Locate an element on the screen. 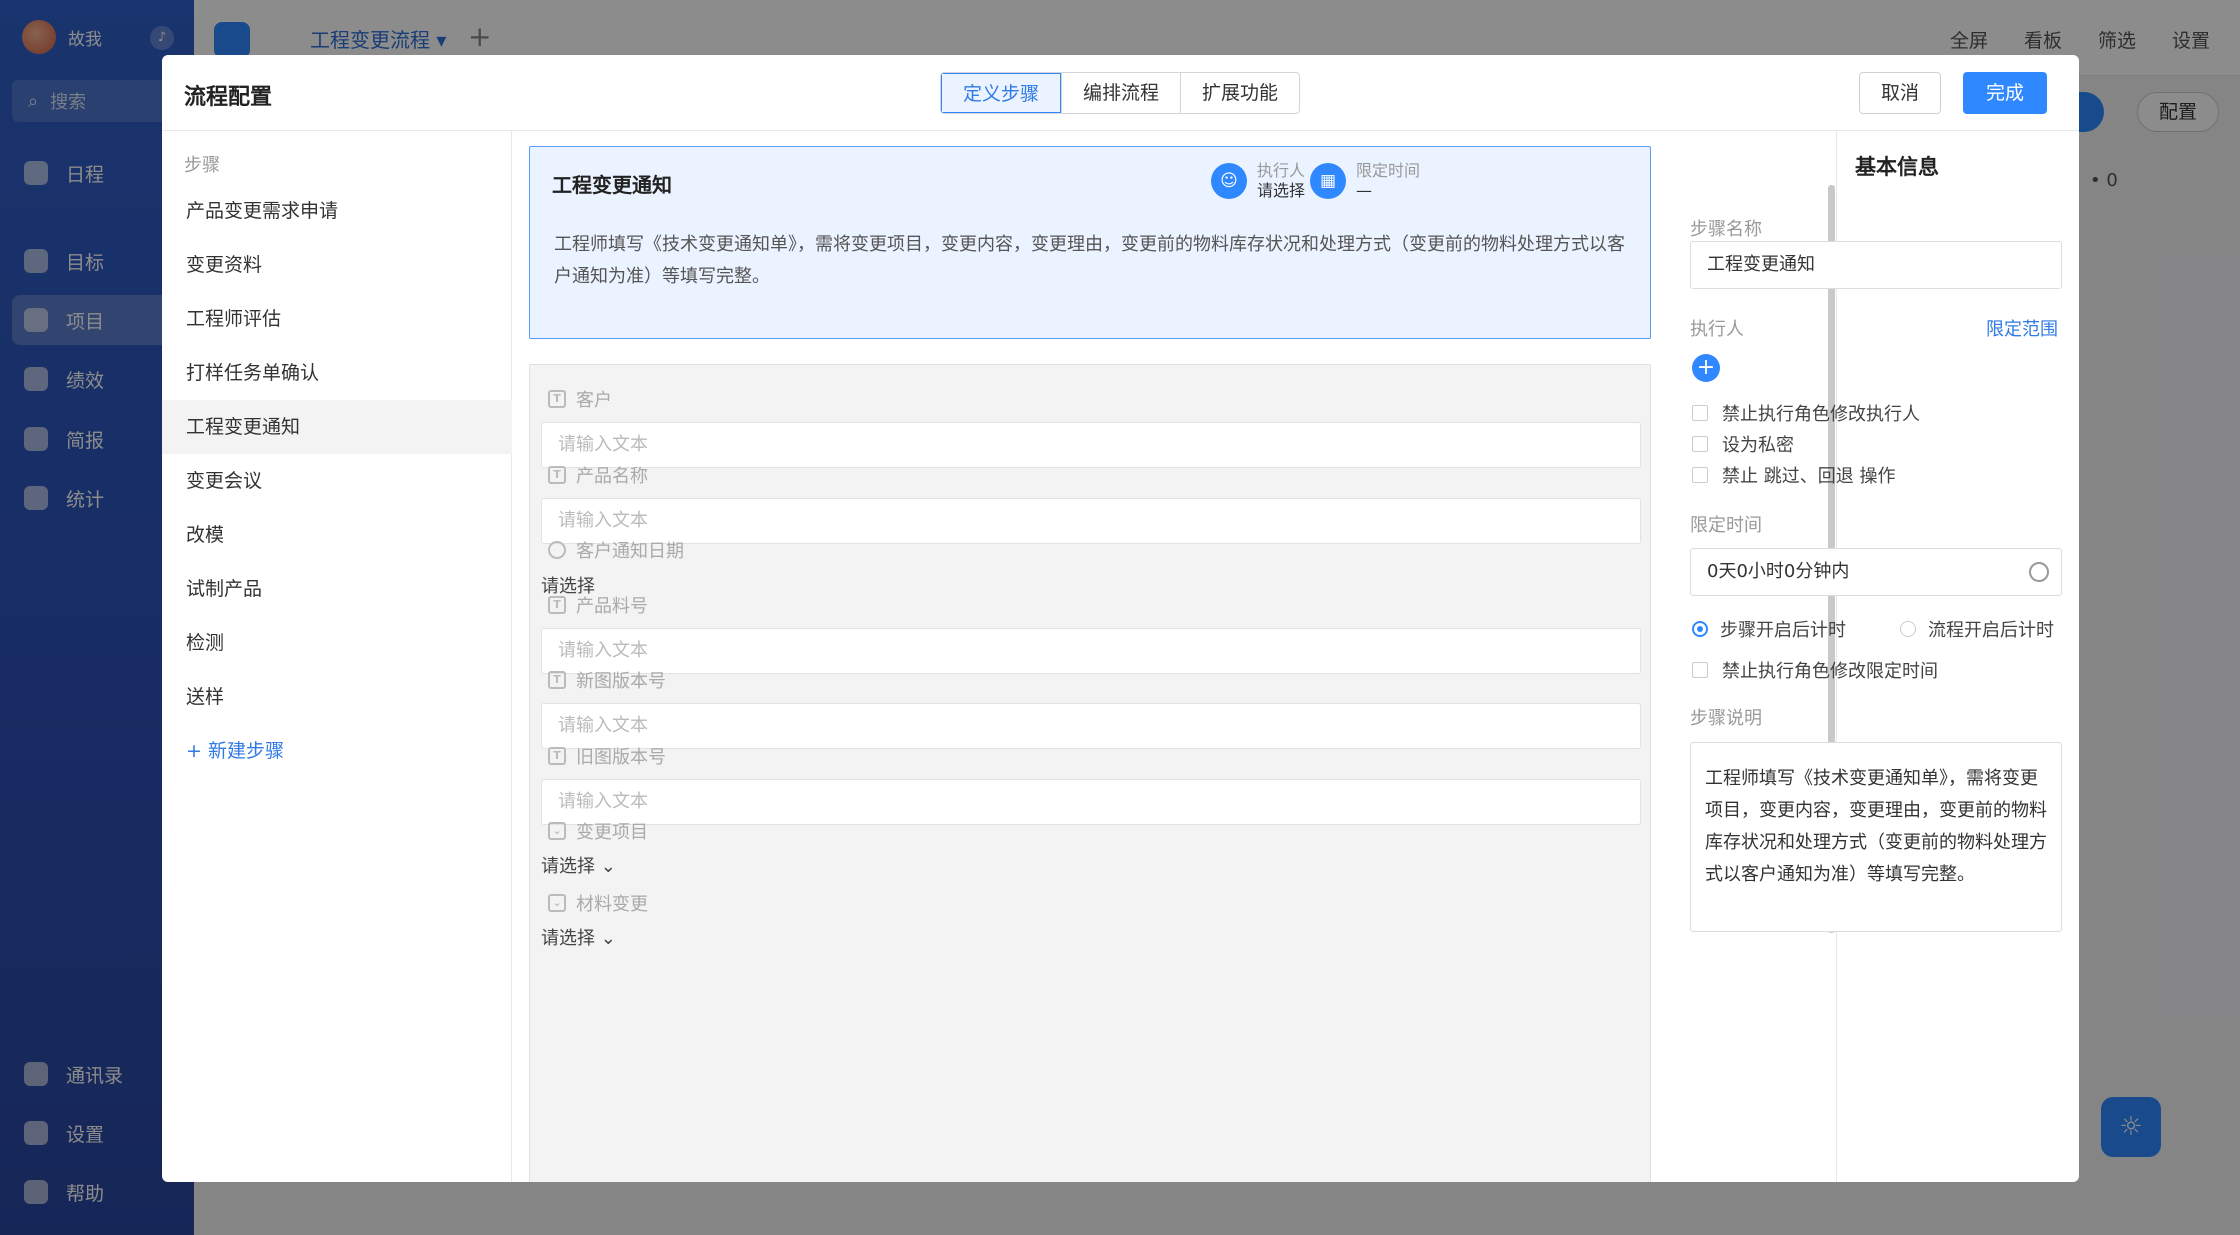 The height and width of the screenshot is (1235, 2240). time-limit-value: 0天0小时0分钟内 is located at coordinates (1778, 571).